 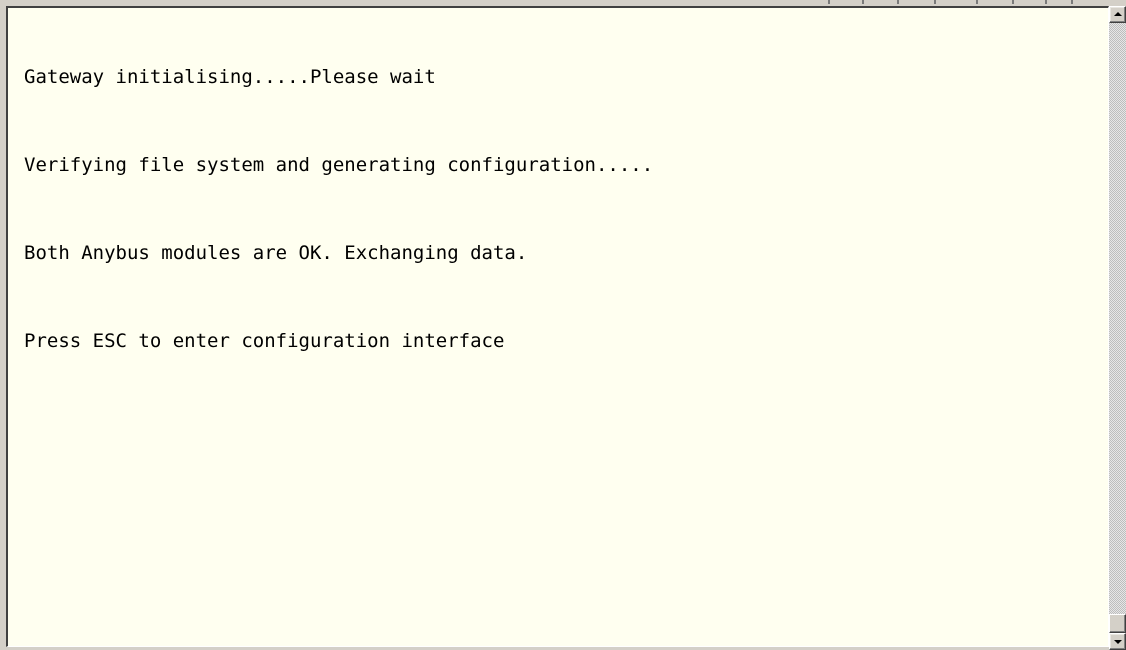 I want to click on triangle-down-icon, so click(x=1118, y=642).